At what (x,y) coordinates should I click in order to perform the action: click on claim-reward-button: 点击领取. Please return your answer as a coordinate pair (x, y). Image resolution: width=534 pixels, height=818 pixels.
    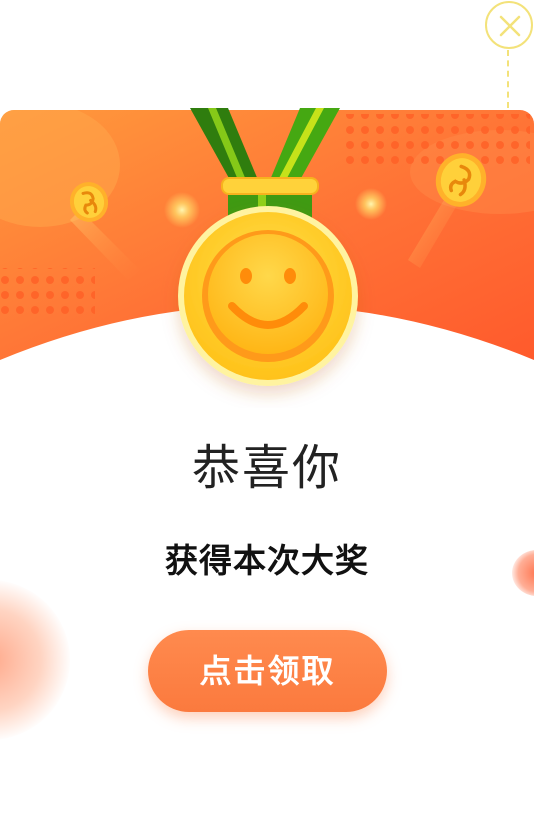
    Looking at the image, I should click on (267, 671).